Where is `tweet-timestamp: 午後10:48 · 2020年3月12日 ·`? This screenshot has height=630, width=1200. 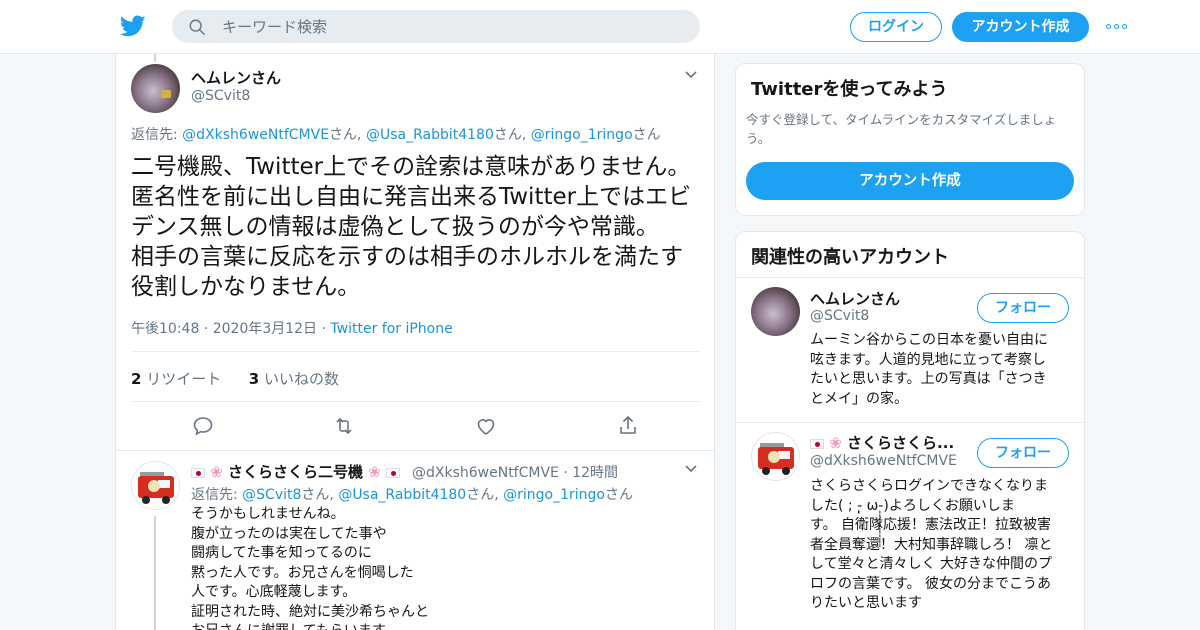 tweet-timestamp: 午後10:48 · 2020年3月12日 · is located at coordinates (230, 329).